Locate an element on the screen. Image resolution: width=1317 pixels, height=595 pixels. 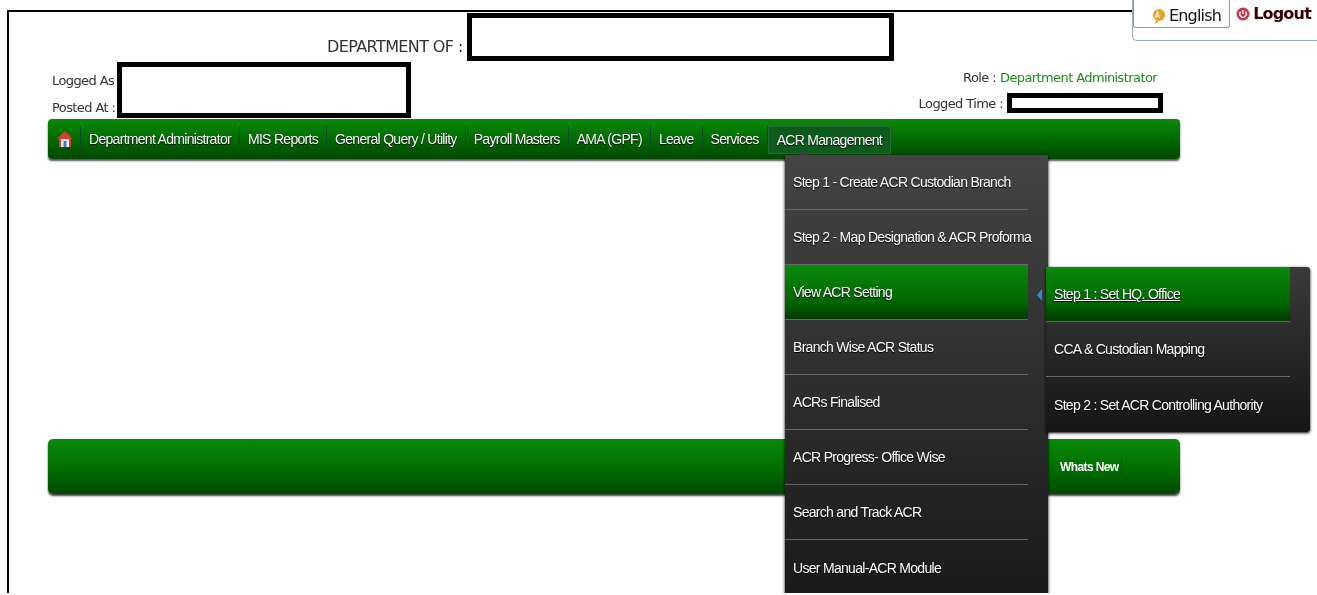
dropdown-item: View ACR Setting is located at coordinates (906, 292).